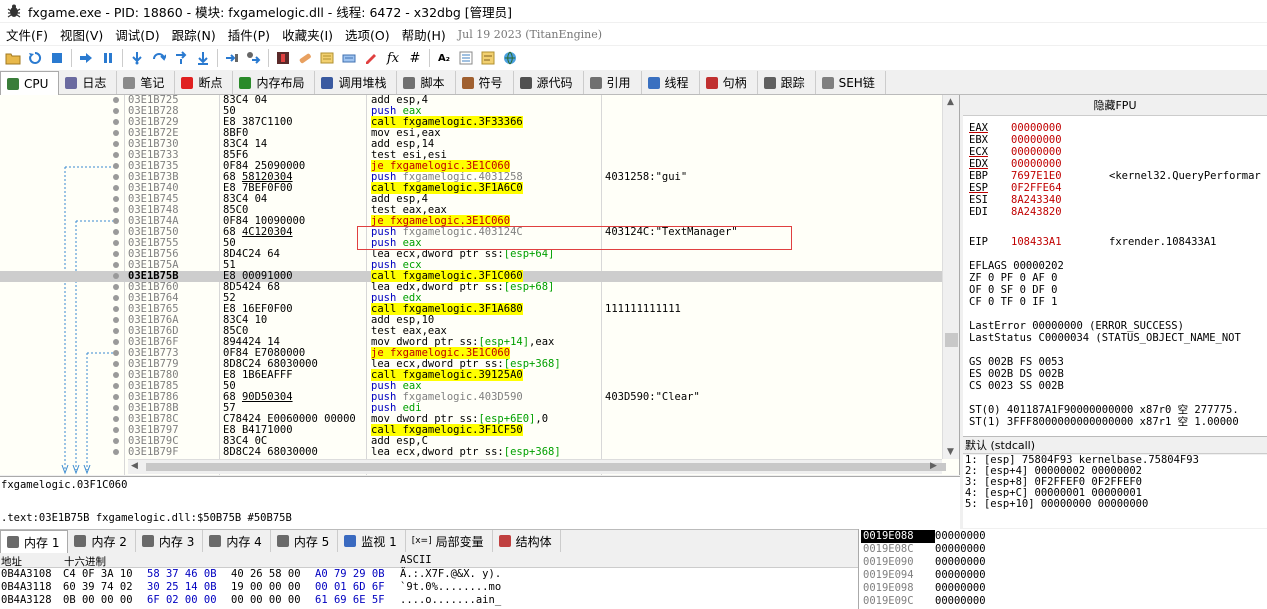  What do you see at coordinates (305, 541) in the screenshot?
I see `dump-tab-5: 内存 5` at bounding box center [305, 541].